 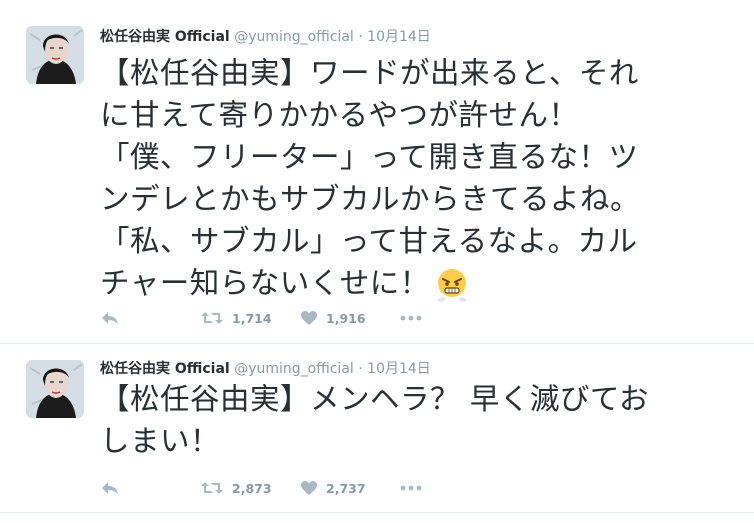 I want to click on retweet-button: 2,873, so click(x=236, y=488).